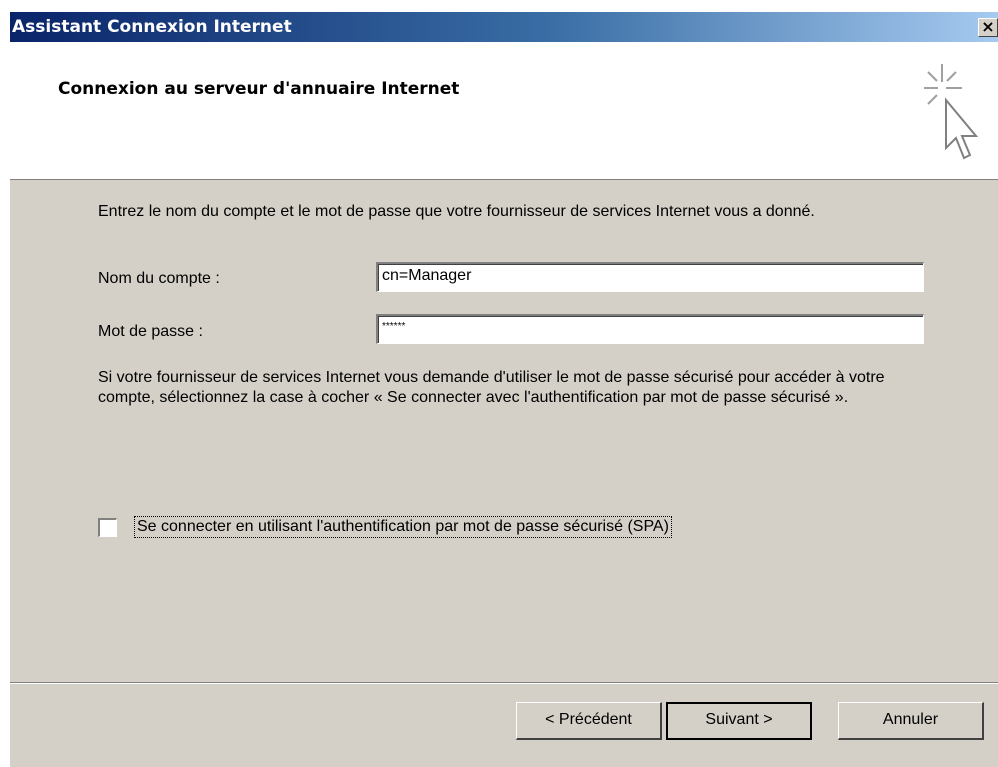  I want to click on window-title: Assistant Connexion Internet, so click(152, 27).